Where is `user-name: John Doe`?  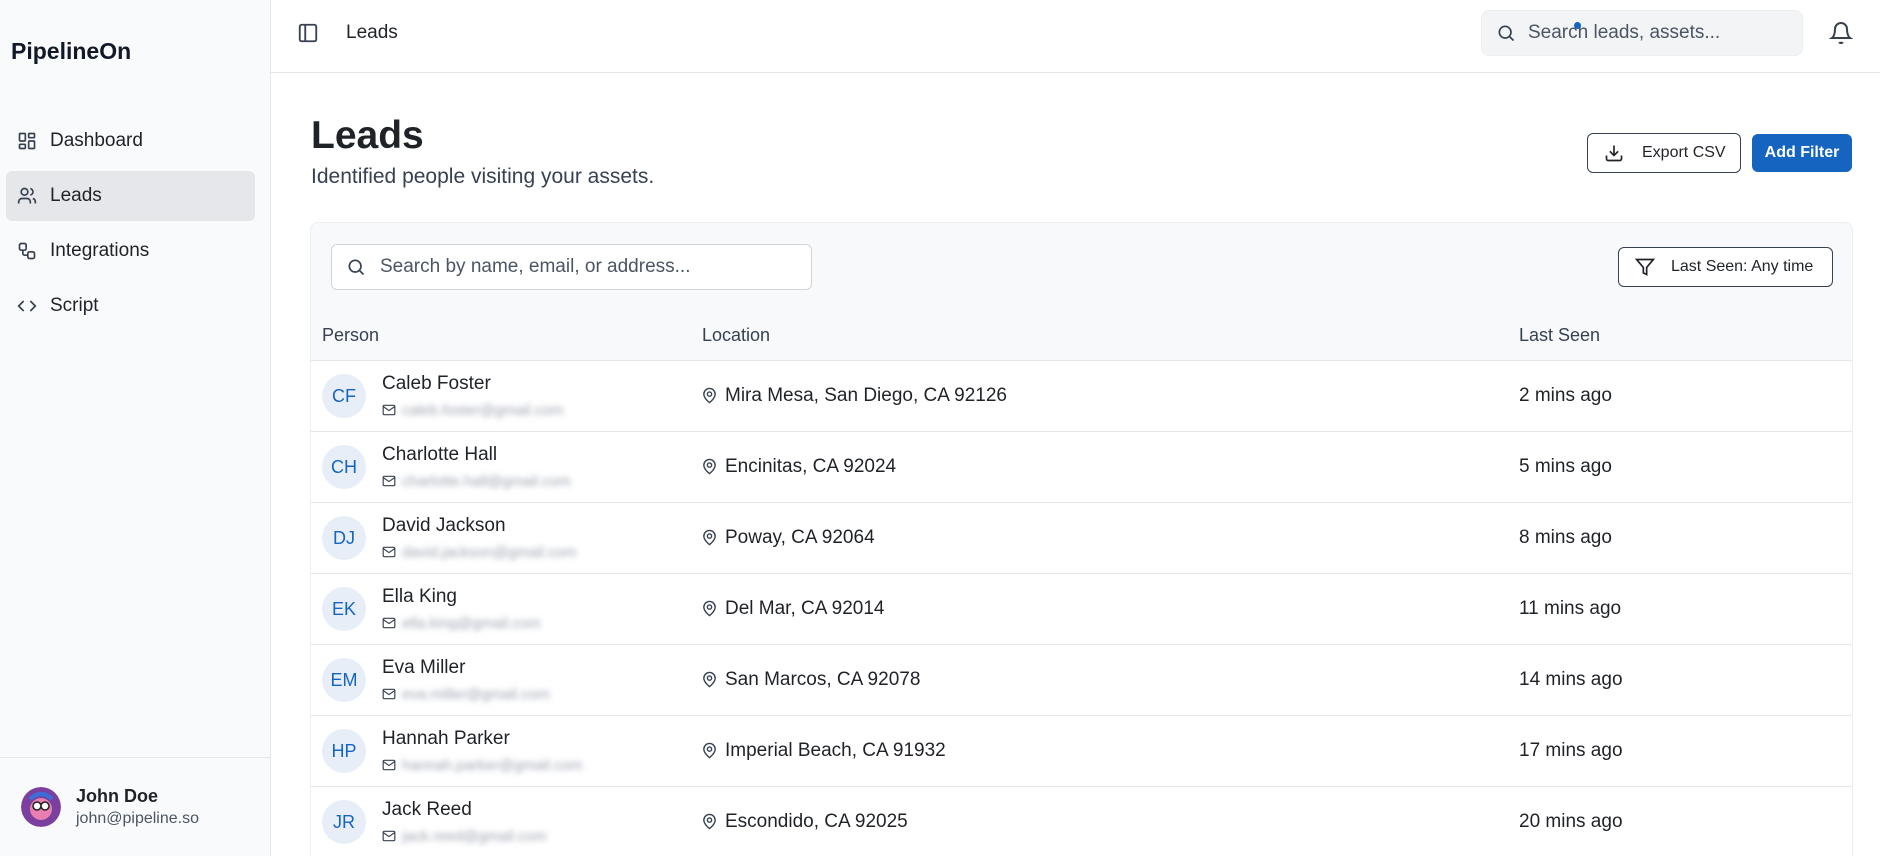 user-name: John Doe is located at coordinates (117, 796).